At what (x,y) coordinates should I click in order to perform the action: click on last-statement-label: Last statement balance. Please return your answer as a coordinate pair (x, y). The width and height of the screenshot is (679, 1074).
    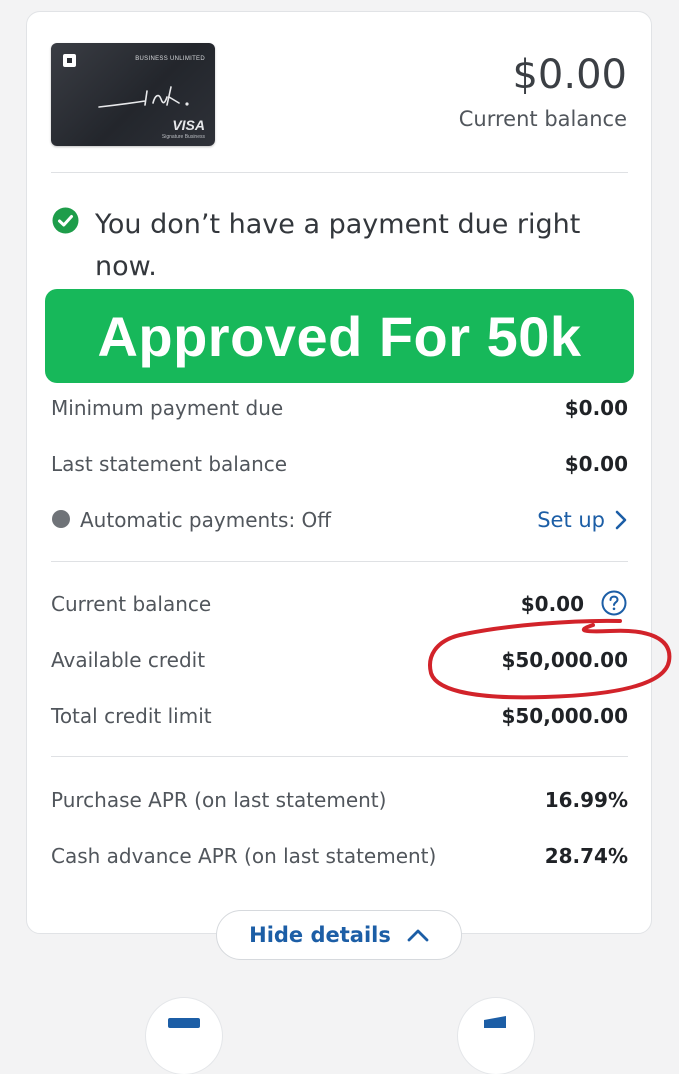
    Looking at the image, I should click on (169, 464).